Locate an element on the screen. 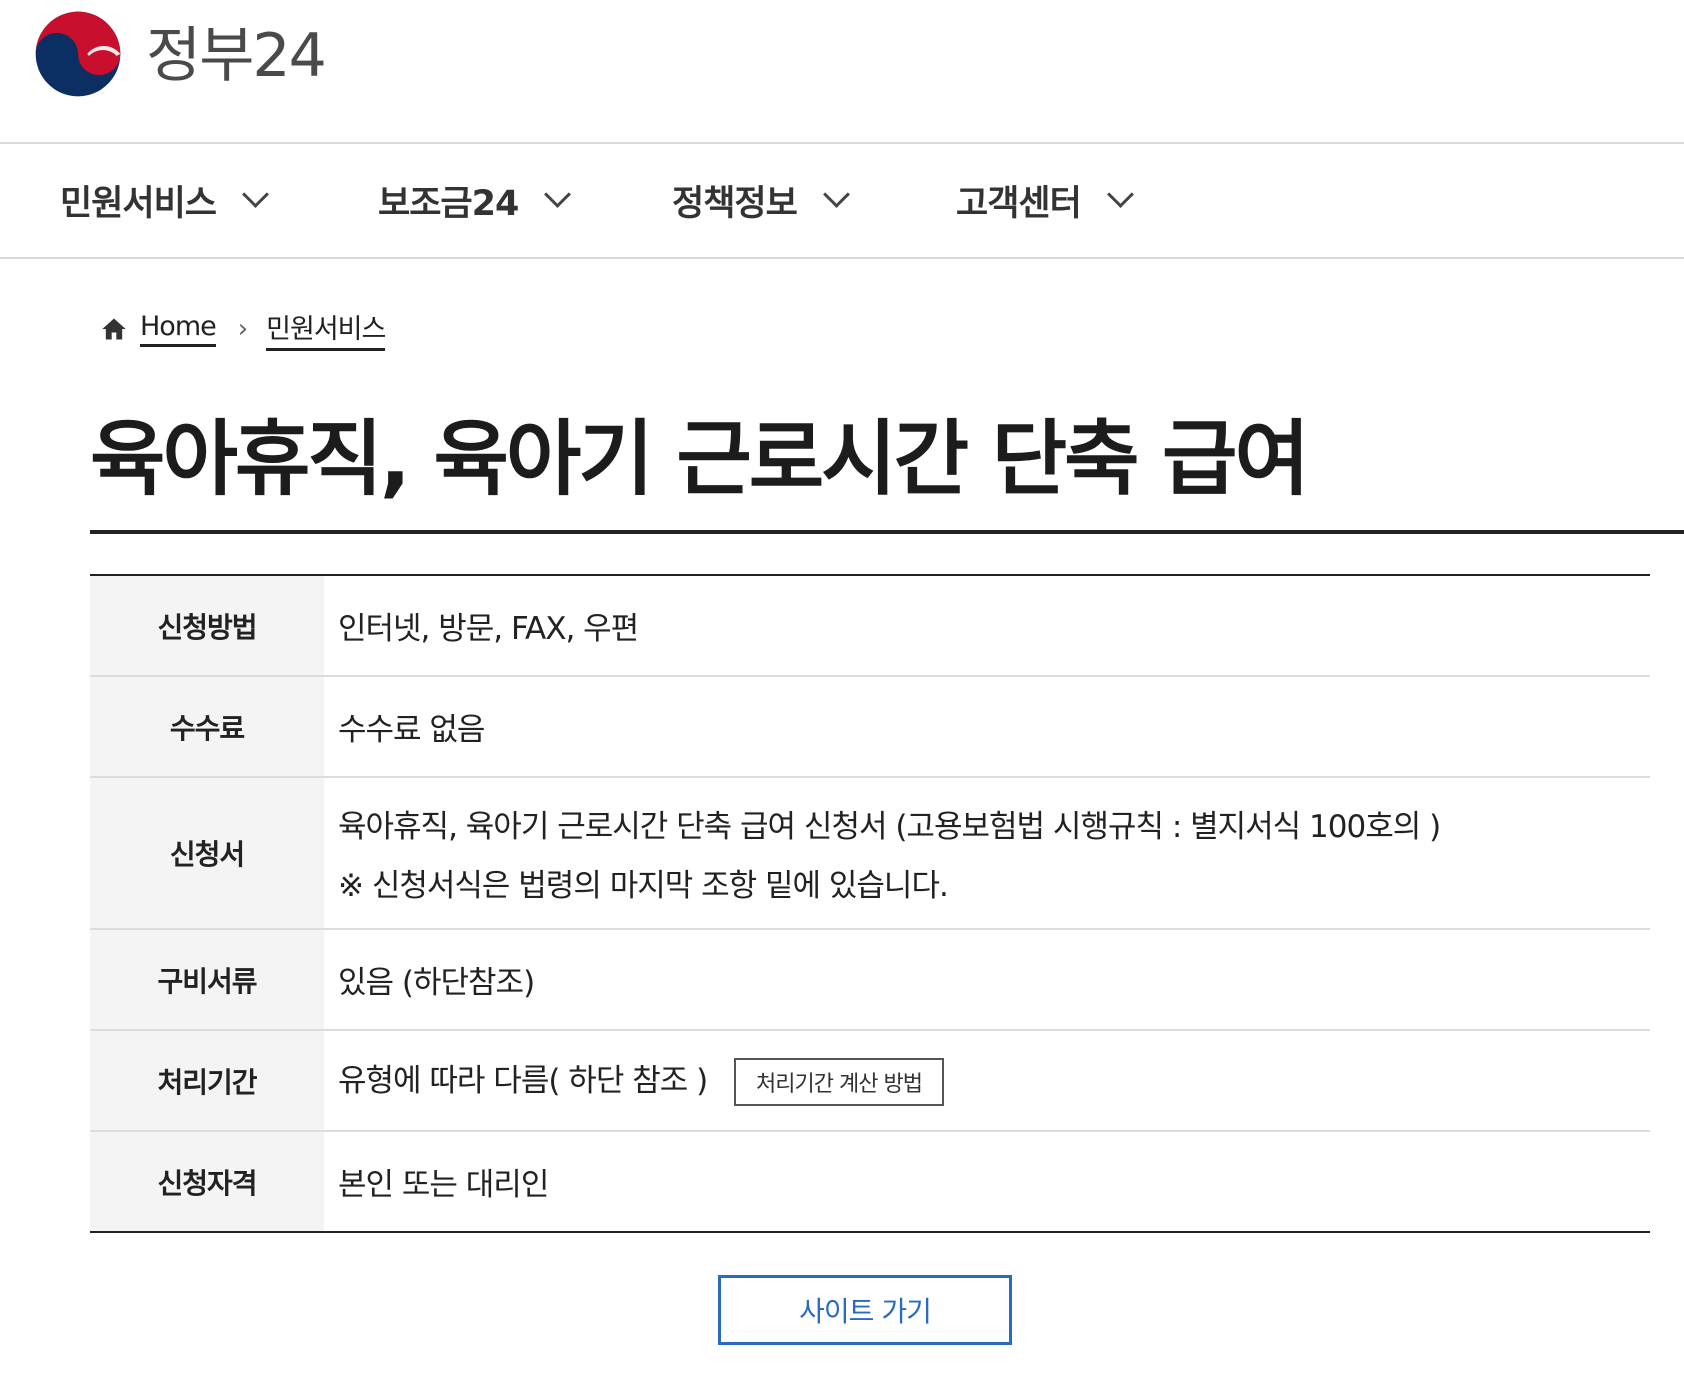 The width and height of the screenshot is (1684, 1393). row-value: 본인 또는 대리인 is located at coordinates (987, 1181).